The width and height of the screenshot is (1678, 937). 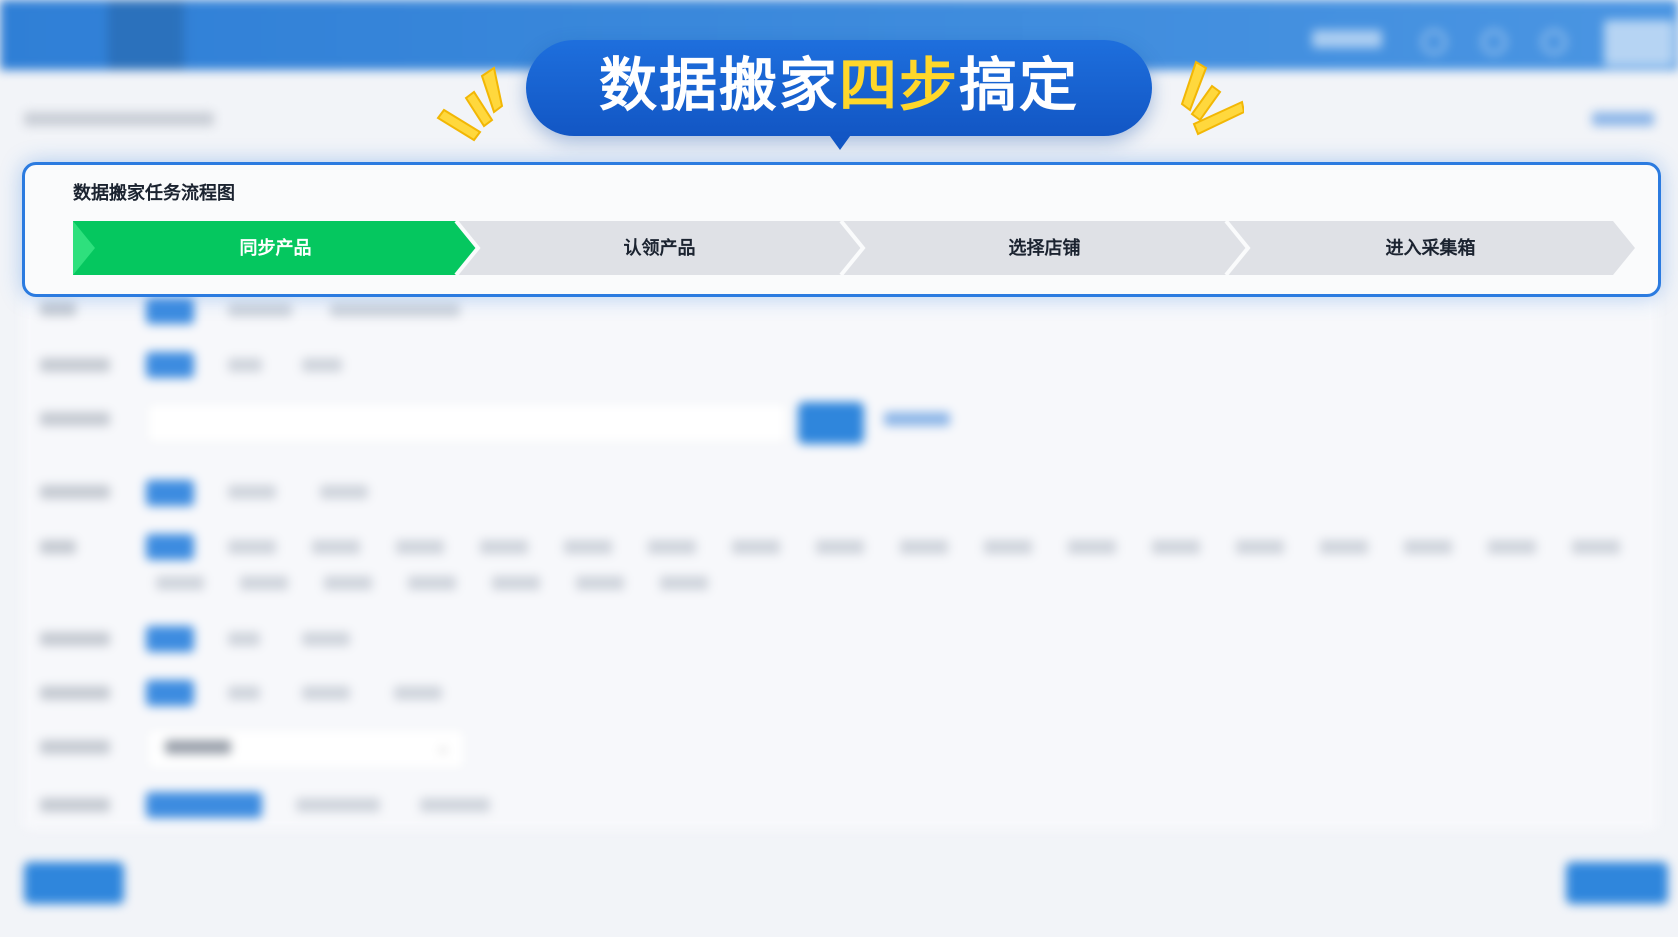 I want to click on headline-text: 数据搬家四步搞定, so click(x=839, y=86).